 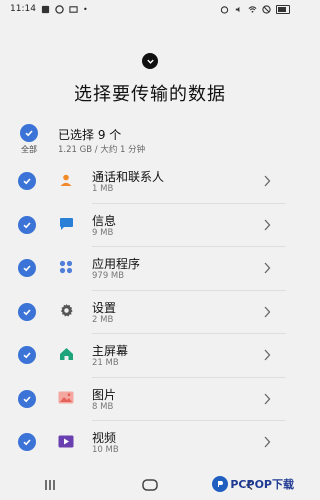 What do you see at coordinates (66, 180) in the screenshot?
I see `contacts-icon` at bounding box center [66, 180].